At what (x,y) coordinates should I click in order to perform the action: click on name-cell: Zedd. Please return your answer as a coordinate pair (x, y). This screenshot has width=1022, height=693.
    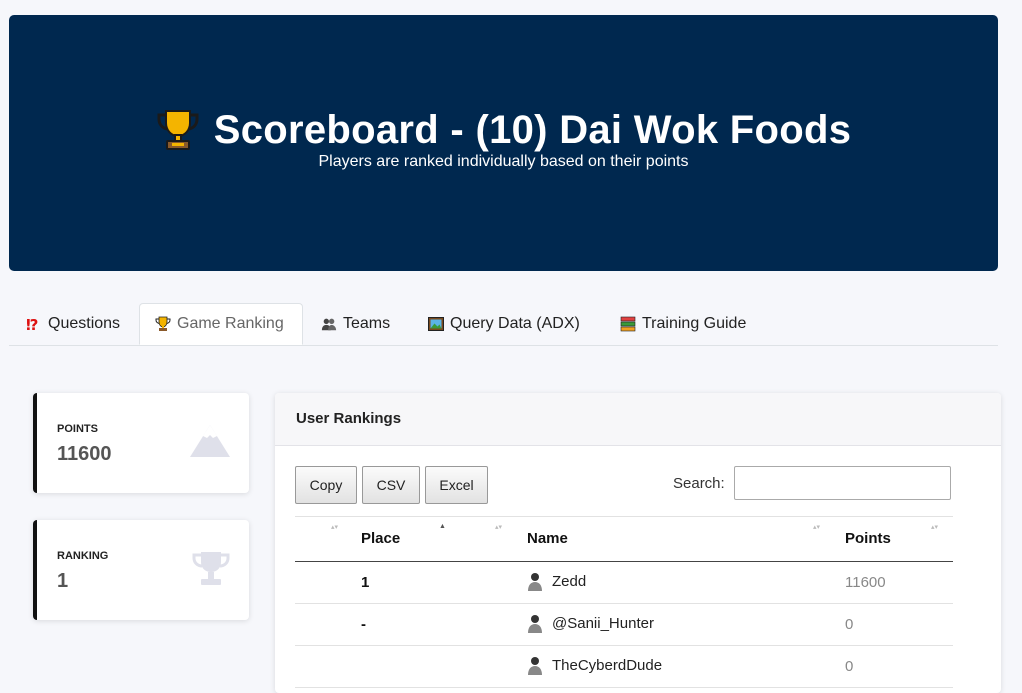
    Looking at the image, I should click on (556, 581).